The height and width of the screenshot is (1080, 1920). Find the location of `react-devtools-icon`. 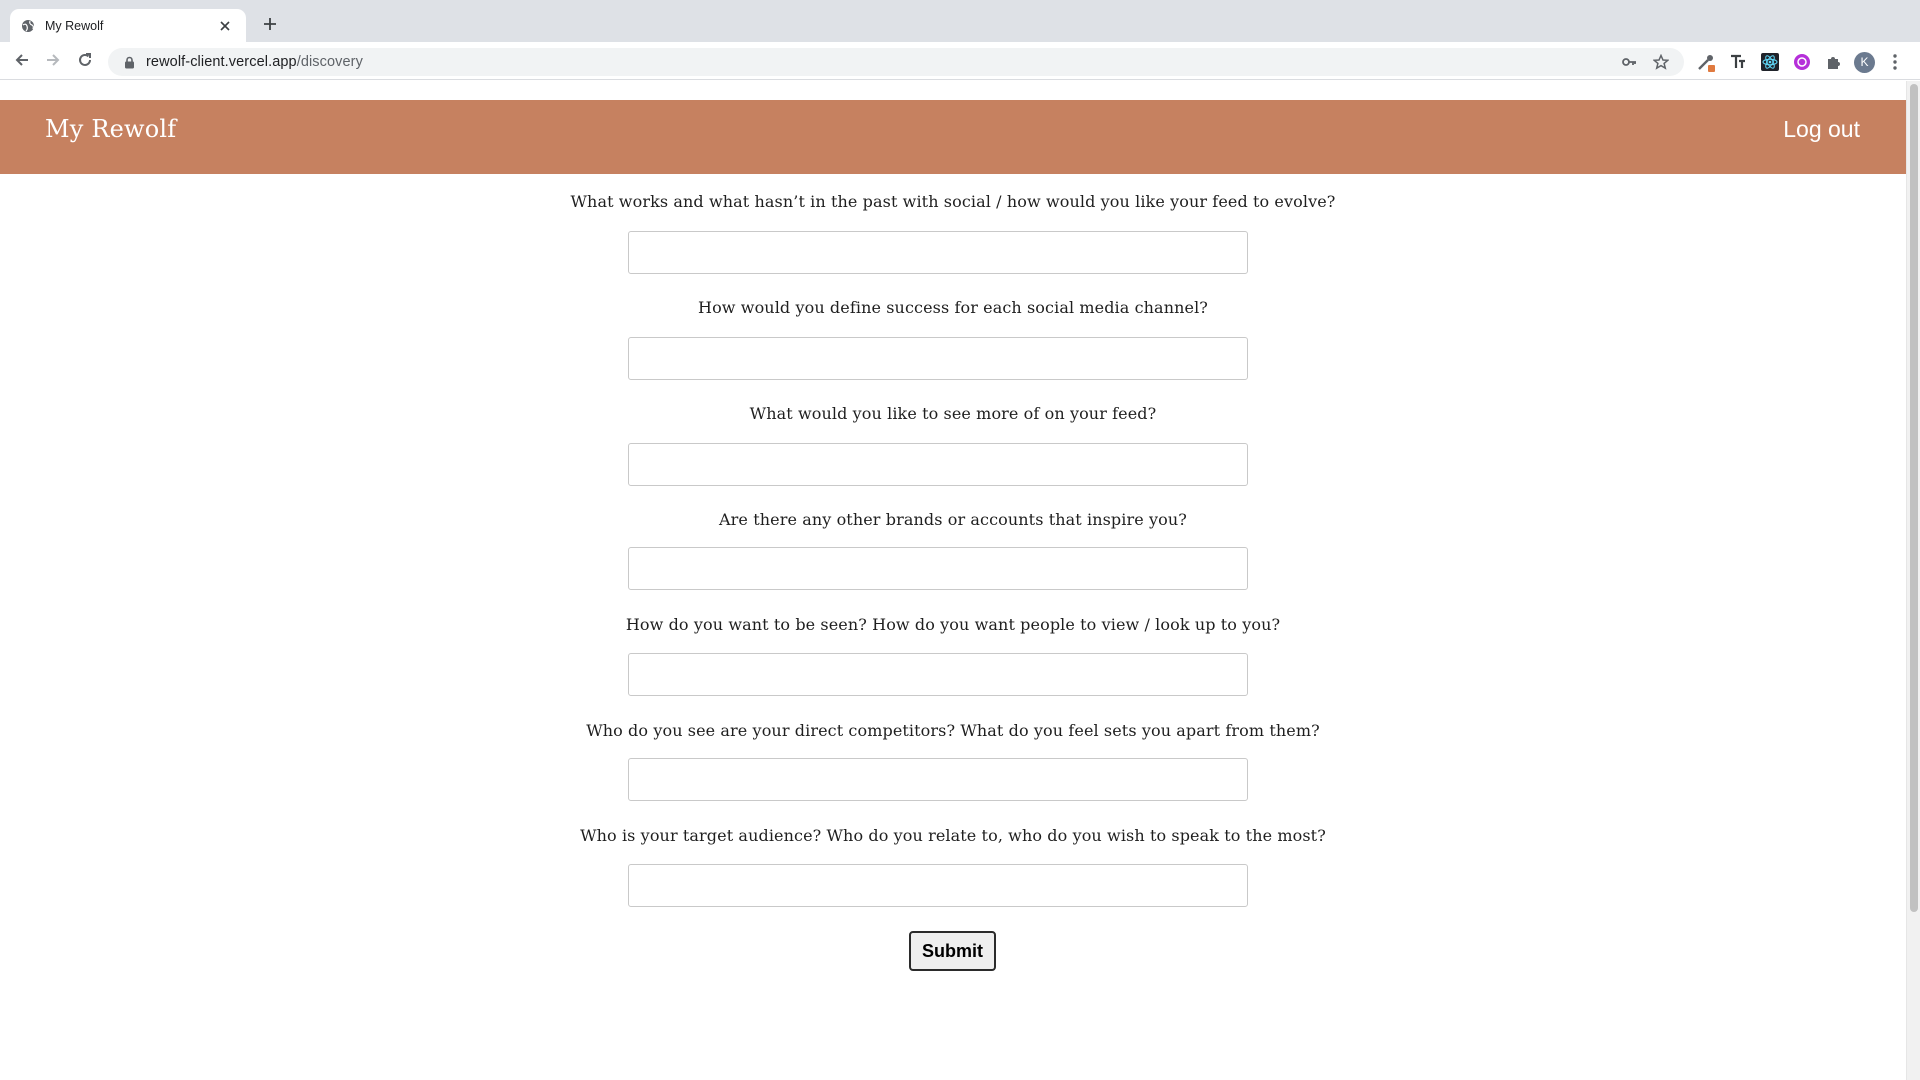

react-devtools-icon is located at coordinates (1770, 62).